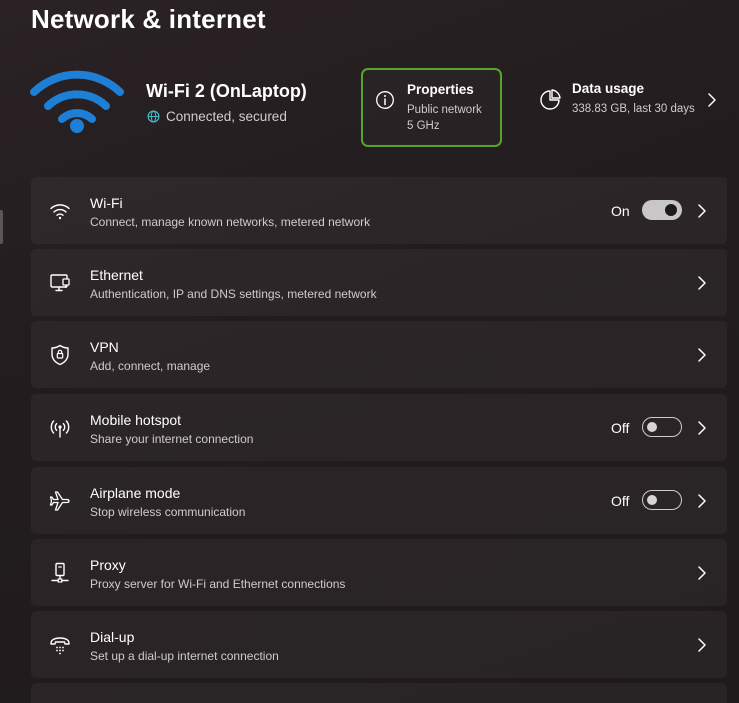 This screenshot has height=703, width=739. I want to click on row-title: Airplane mode, so click(135, 493).